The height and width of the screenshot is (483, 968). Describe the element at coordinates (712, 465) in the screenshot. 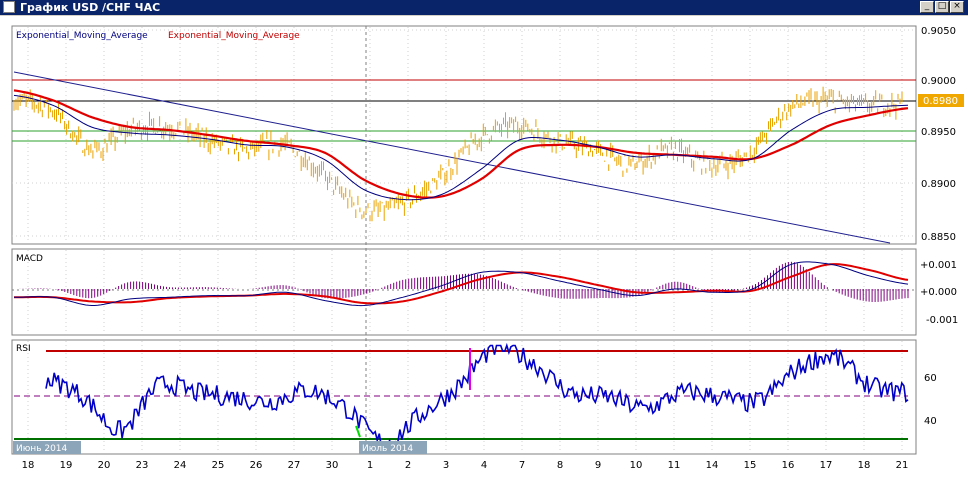

I see `x-tick-label: 14` at that location.